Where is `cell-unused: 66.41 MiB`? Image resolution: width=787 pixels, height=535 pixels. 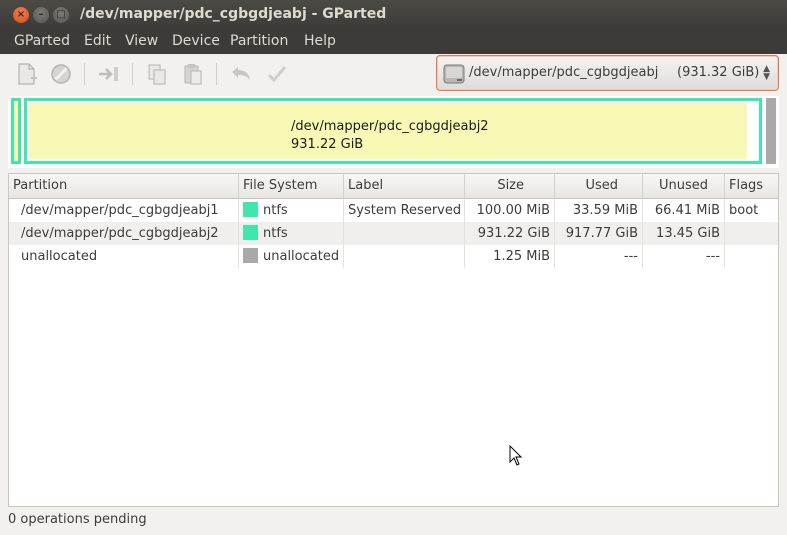 cell-unused: 66.41 MiB is located at coordinates (684, 210).